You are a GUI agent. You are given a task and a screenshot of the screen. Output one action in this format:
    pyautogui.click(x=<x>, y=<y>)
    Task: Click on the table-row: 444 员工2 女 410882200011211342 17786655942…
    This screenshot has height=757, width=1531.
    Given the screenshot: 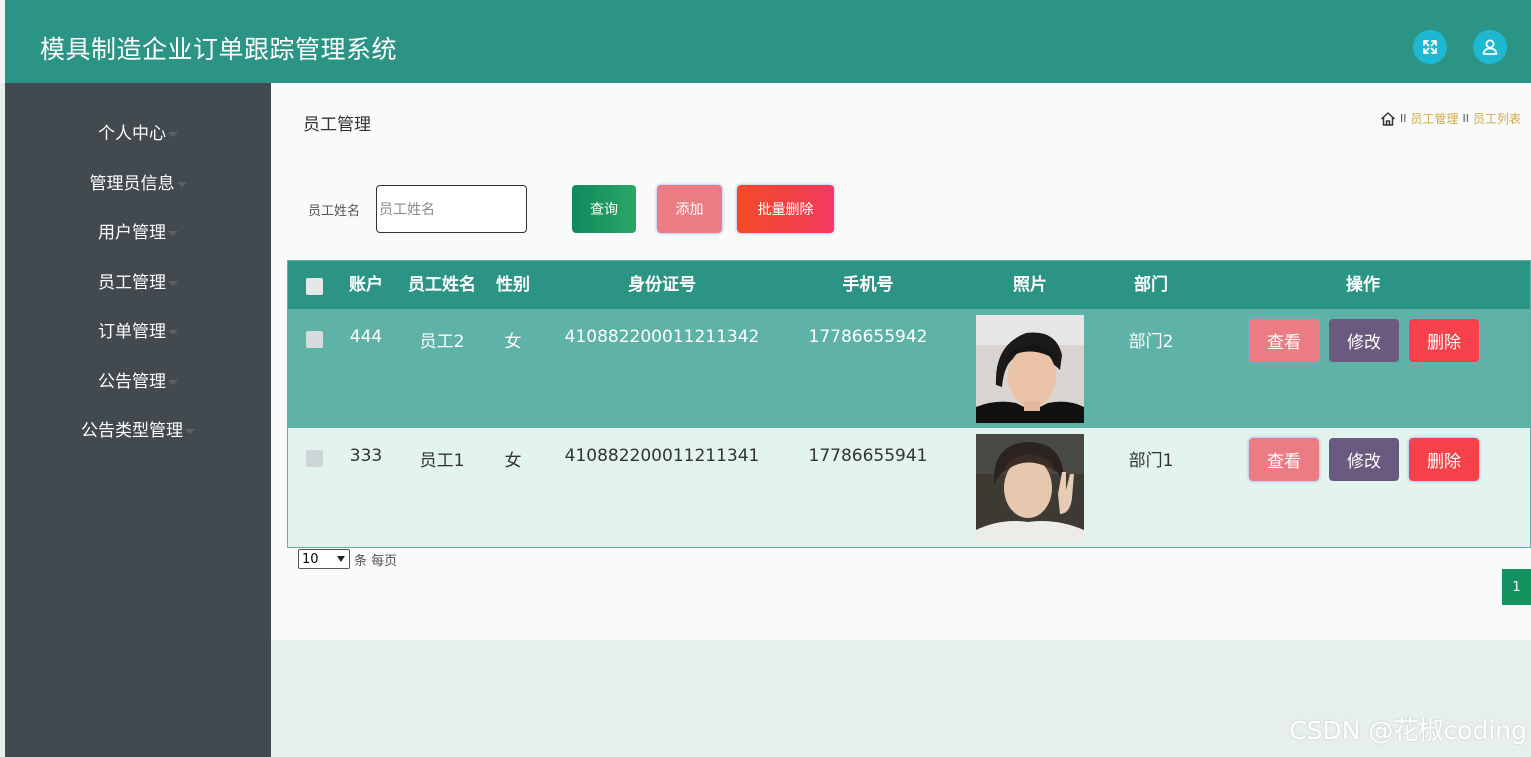 What is the action you would take?
    pyautogui.click(x=909, y=368)
    